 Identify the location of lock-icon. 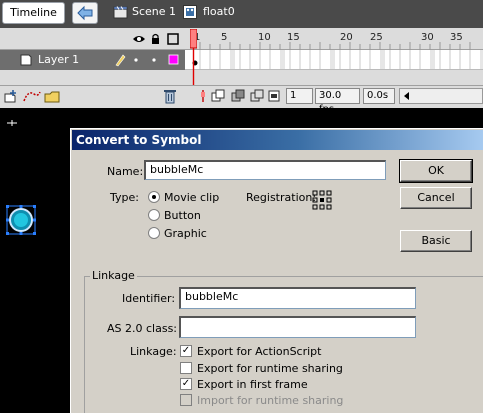
(155, 38).